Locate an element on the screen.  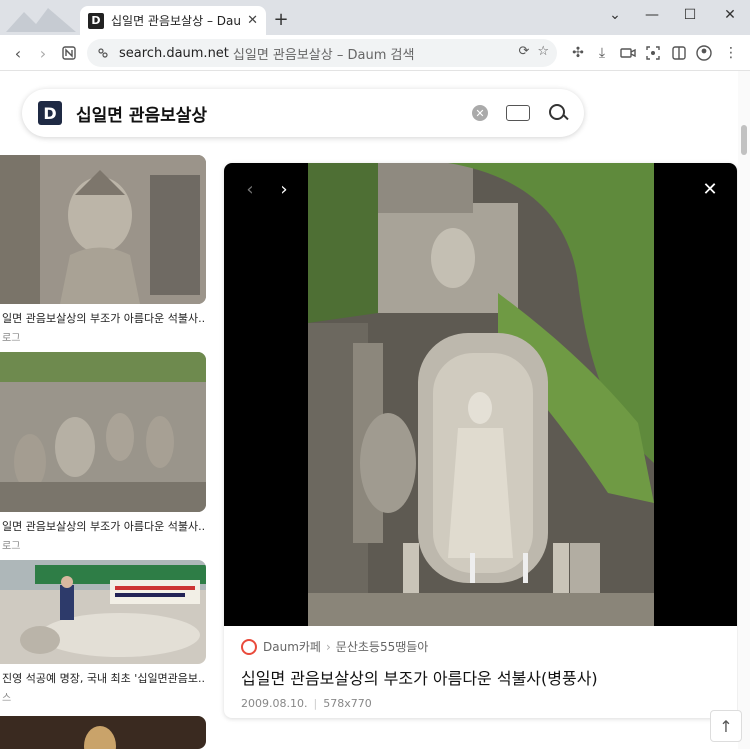
image-result: 진영 석공예 명장, 국내 최초 '십일면관음보... 스 is located at coordinates (103, 632).